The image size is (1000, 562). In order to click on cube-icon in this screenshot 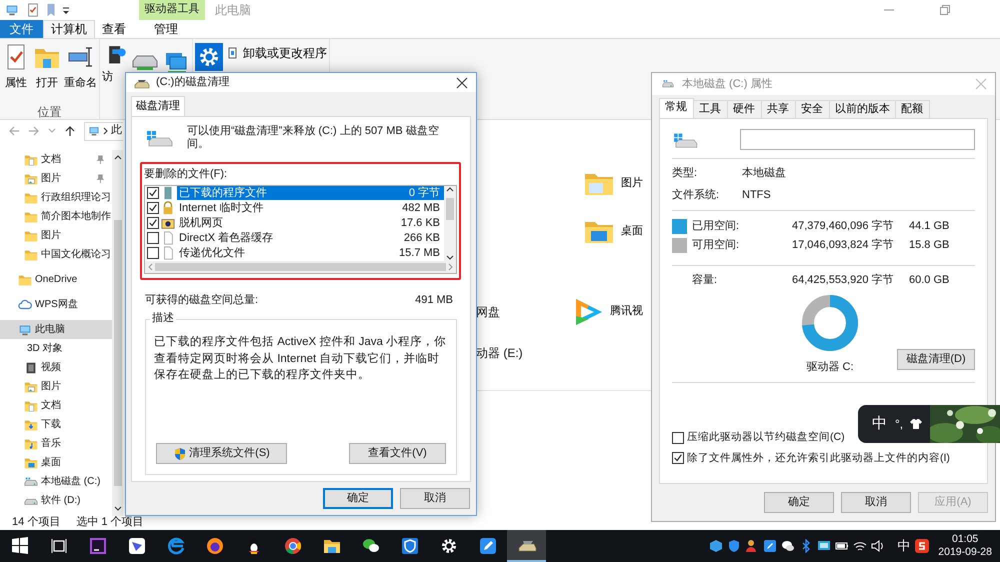, I will do `click(716, 546)`.